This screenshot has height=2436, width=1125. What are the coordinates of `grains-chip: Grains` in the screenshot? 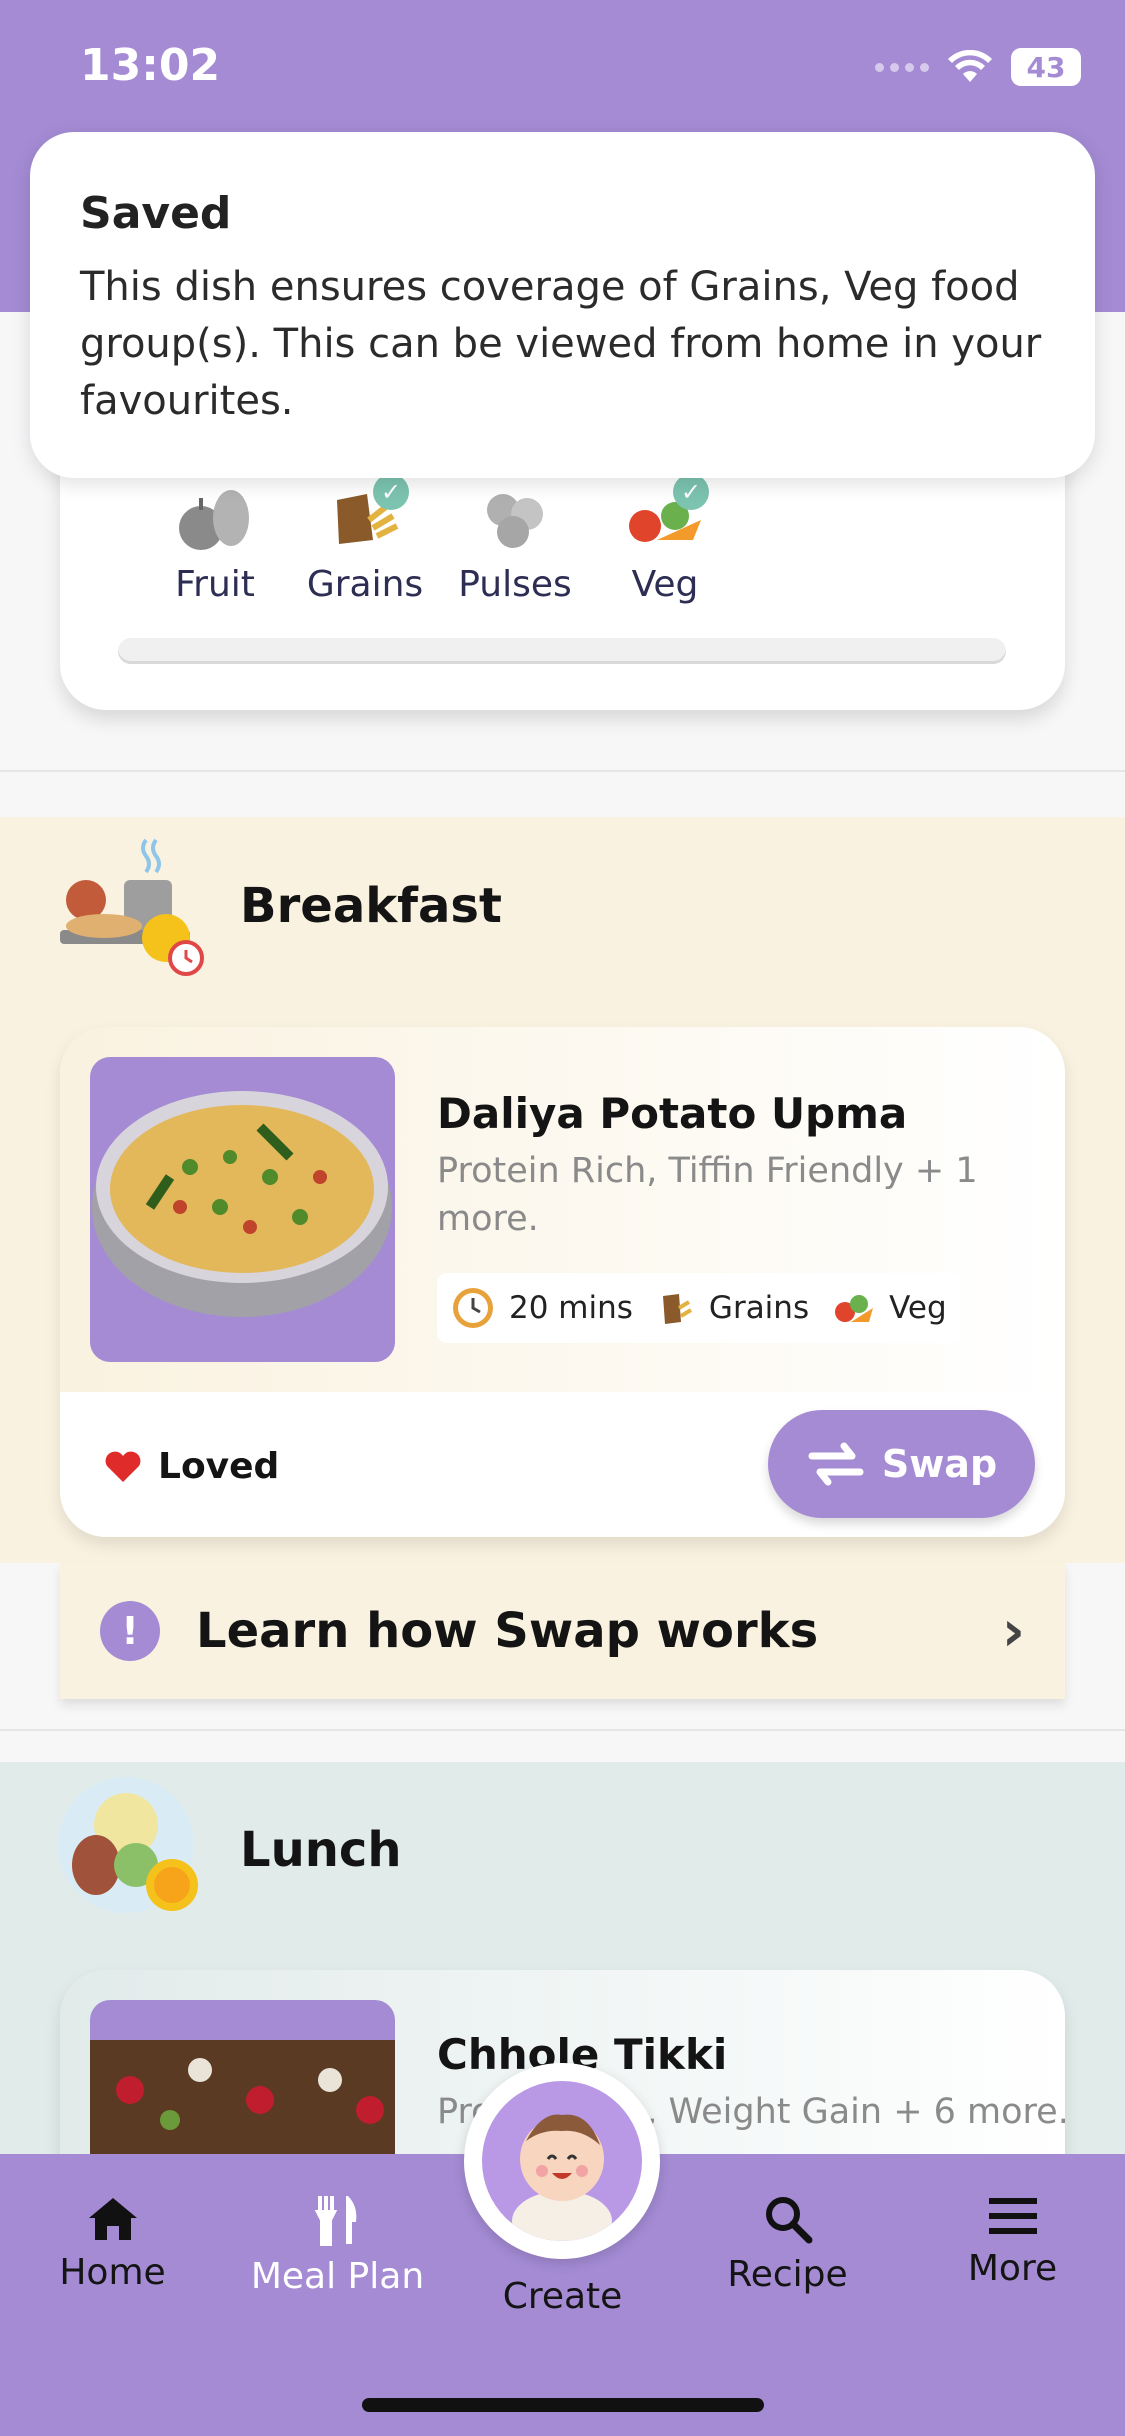 It's located at (732, 1308).